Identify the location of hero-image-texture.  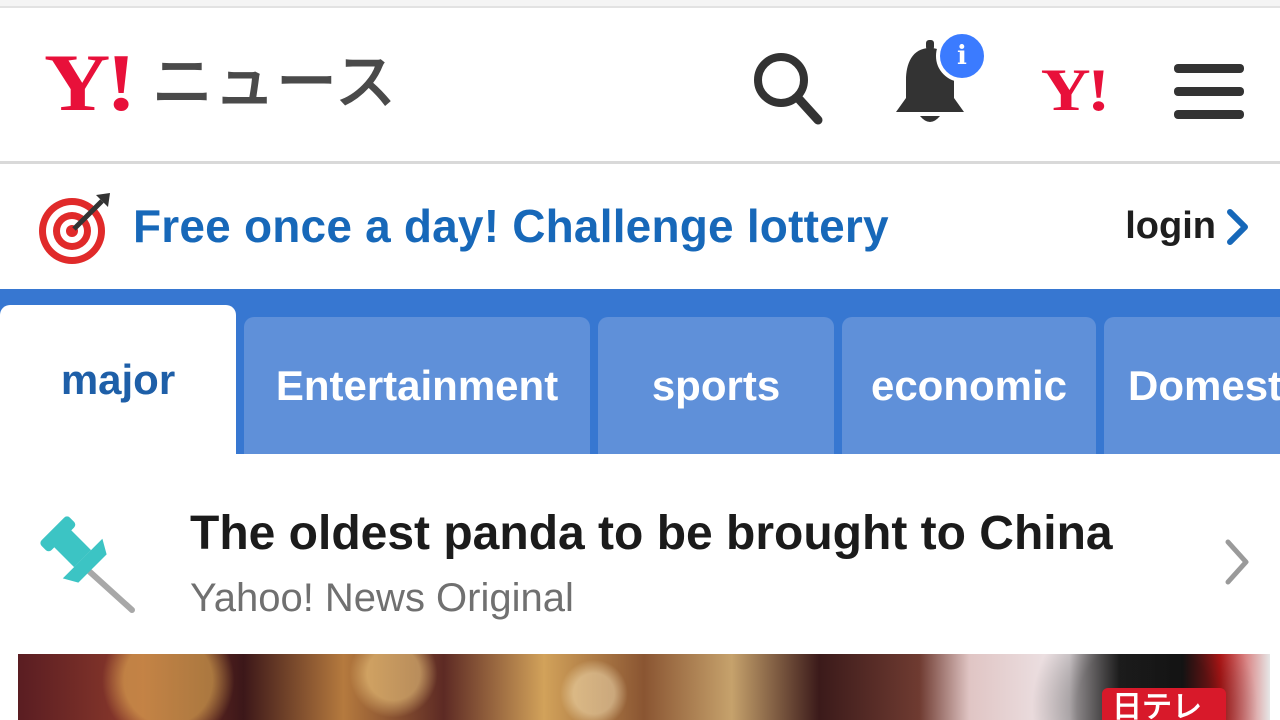
(644, 687).